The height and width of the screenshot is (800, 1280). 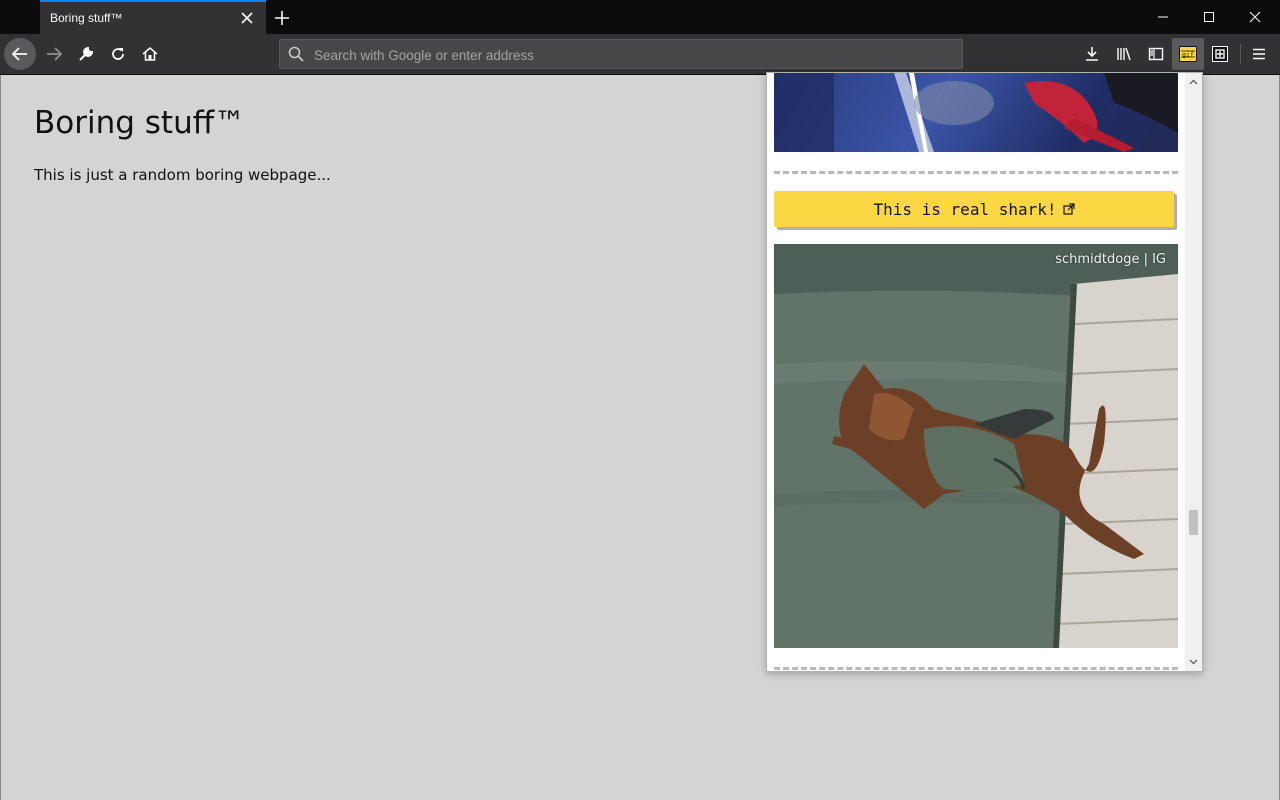 I want to click on library-icon, so click(x=1124, y=54).